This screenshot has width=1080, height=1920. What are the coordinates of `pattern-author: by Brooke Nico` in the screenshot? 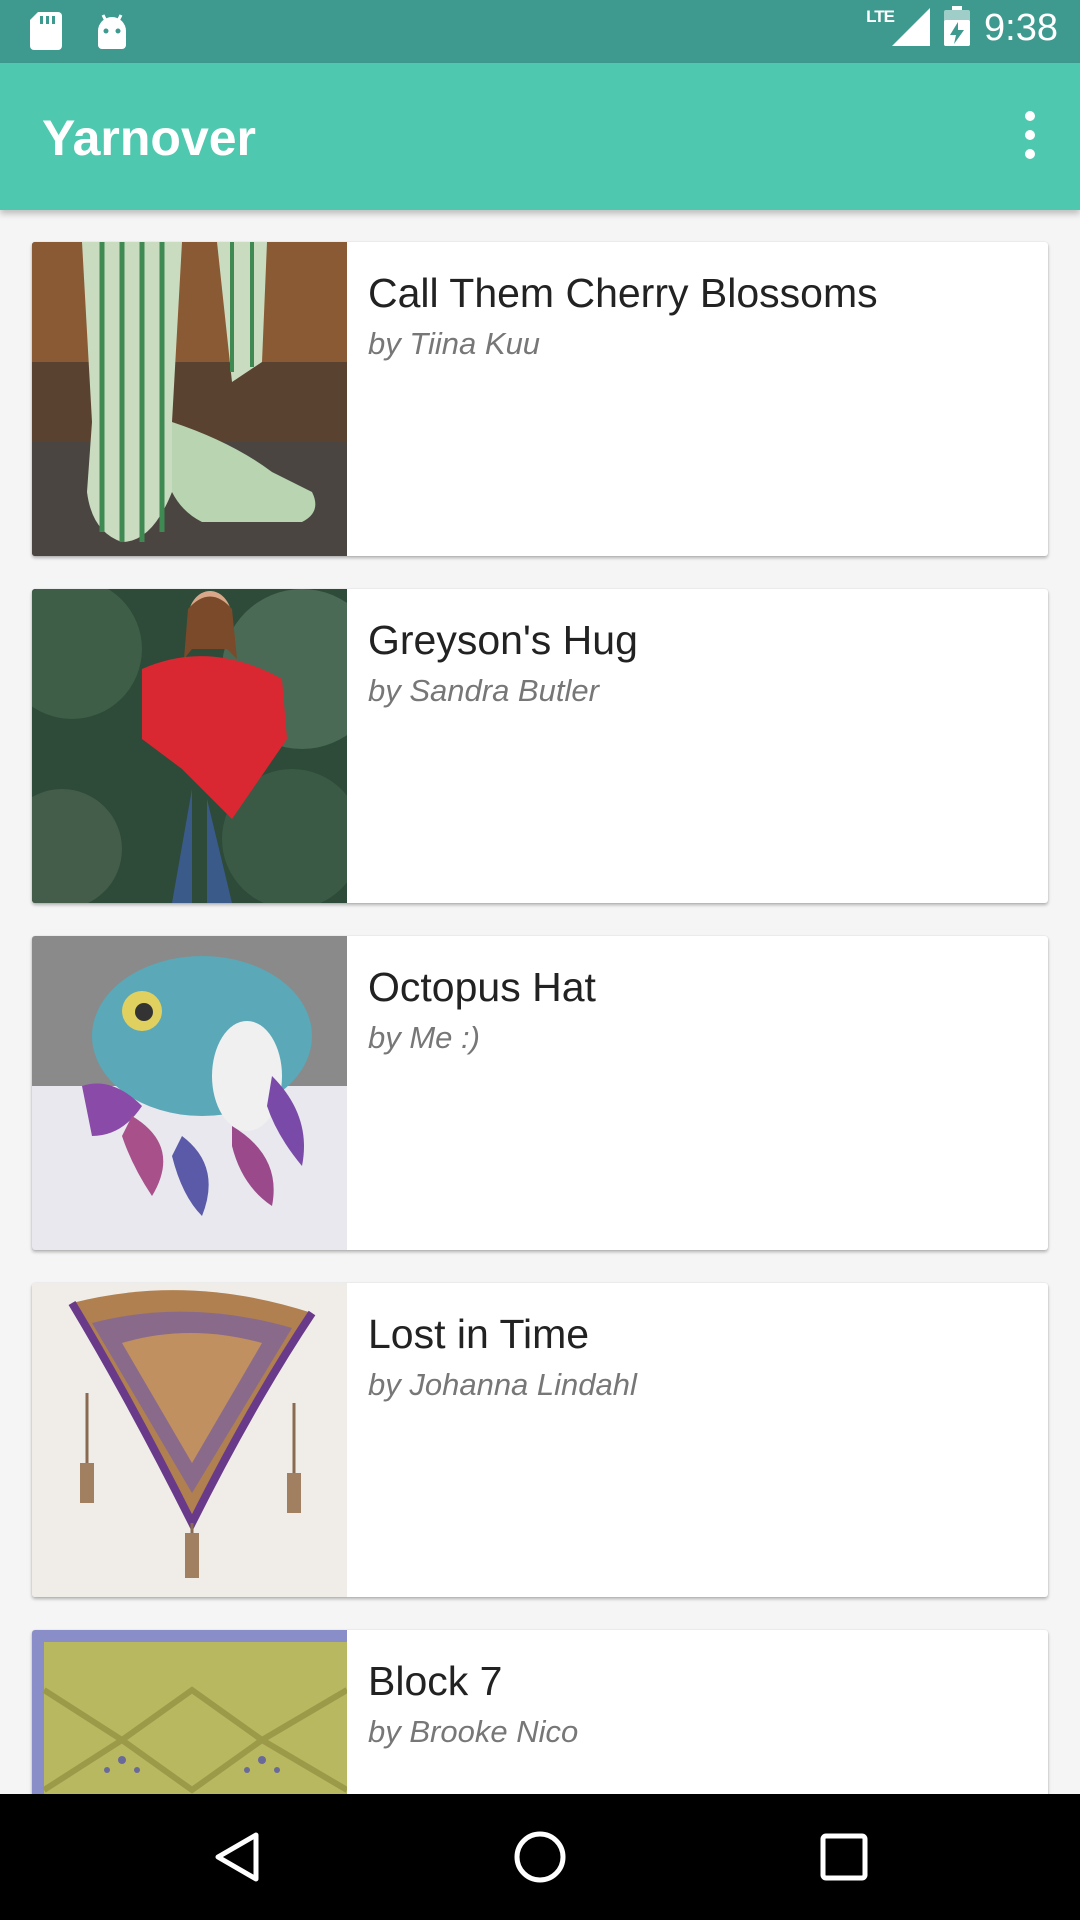 It's located at (473, 1731).